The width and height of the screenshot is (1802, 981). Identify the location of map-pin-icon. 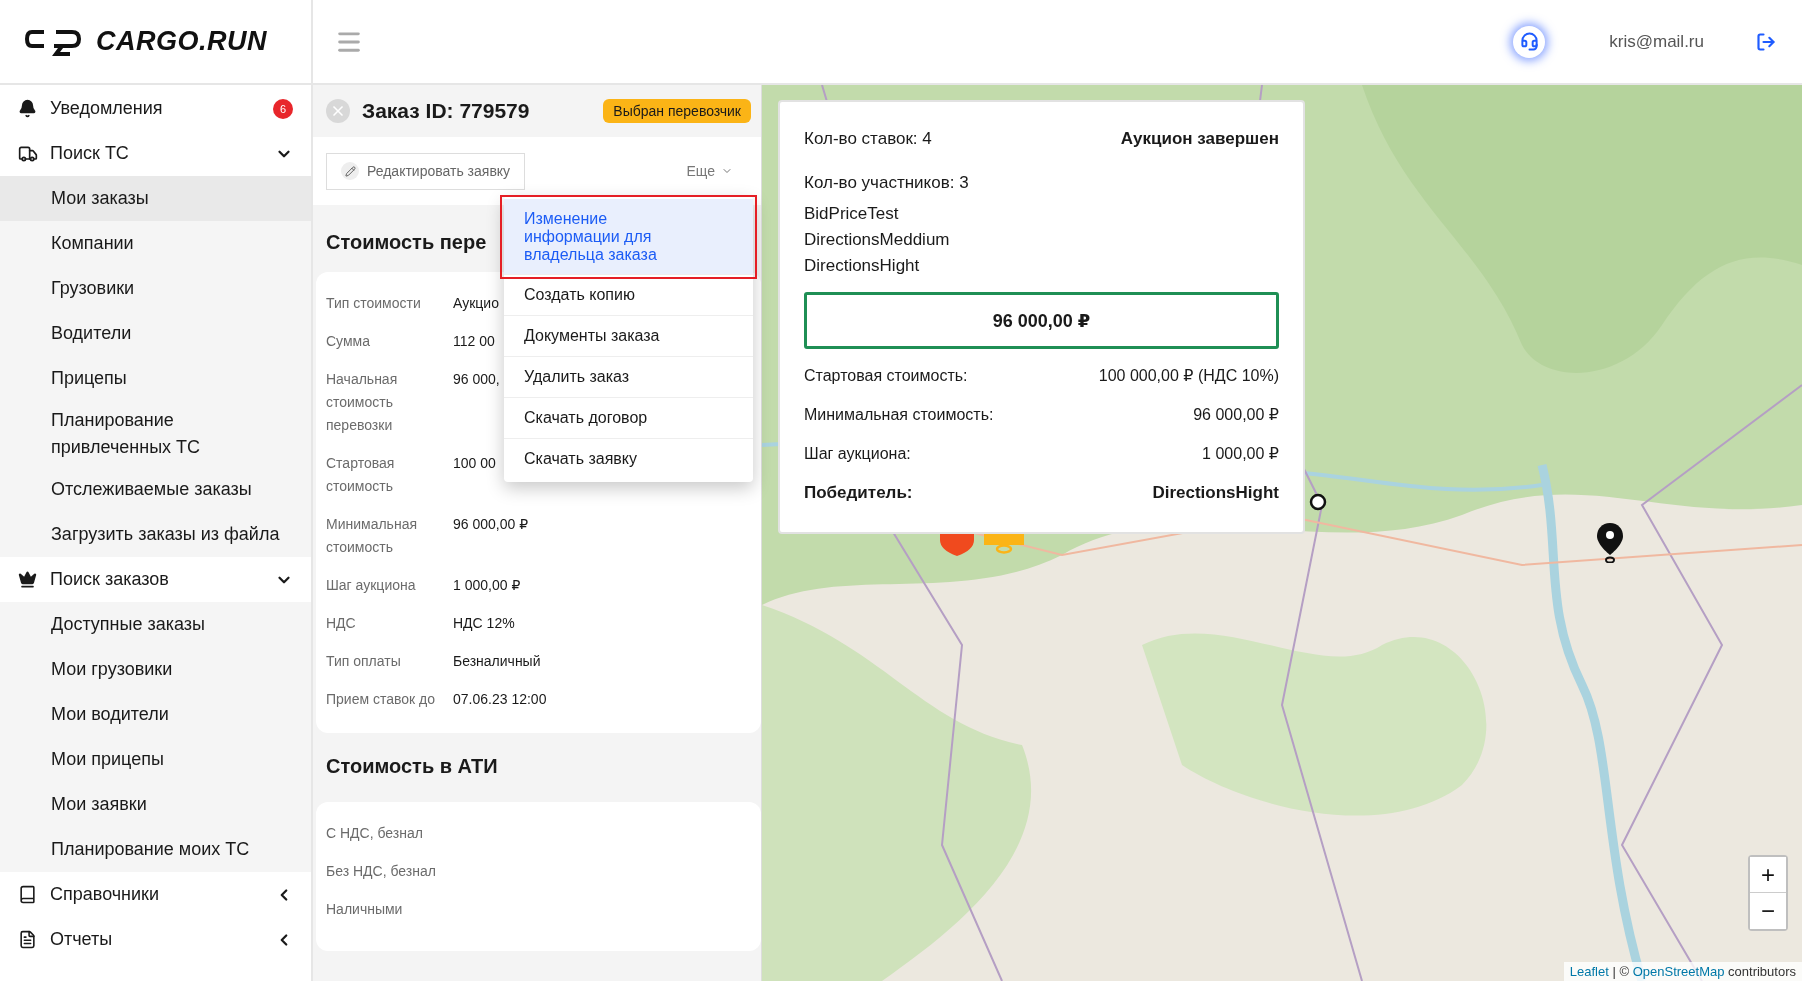
(1610, 542).